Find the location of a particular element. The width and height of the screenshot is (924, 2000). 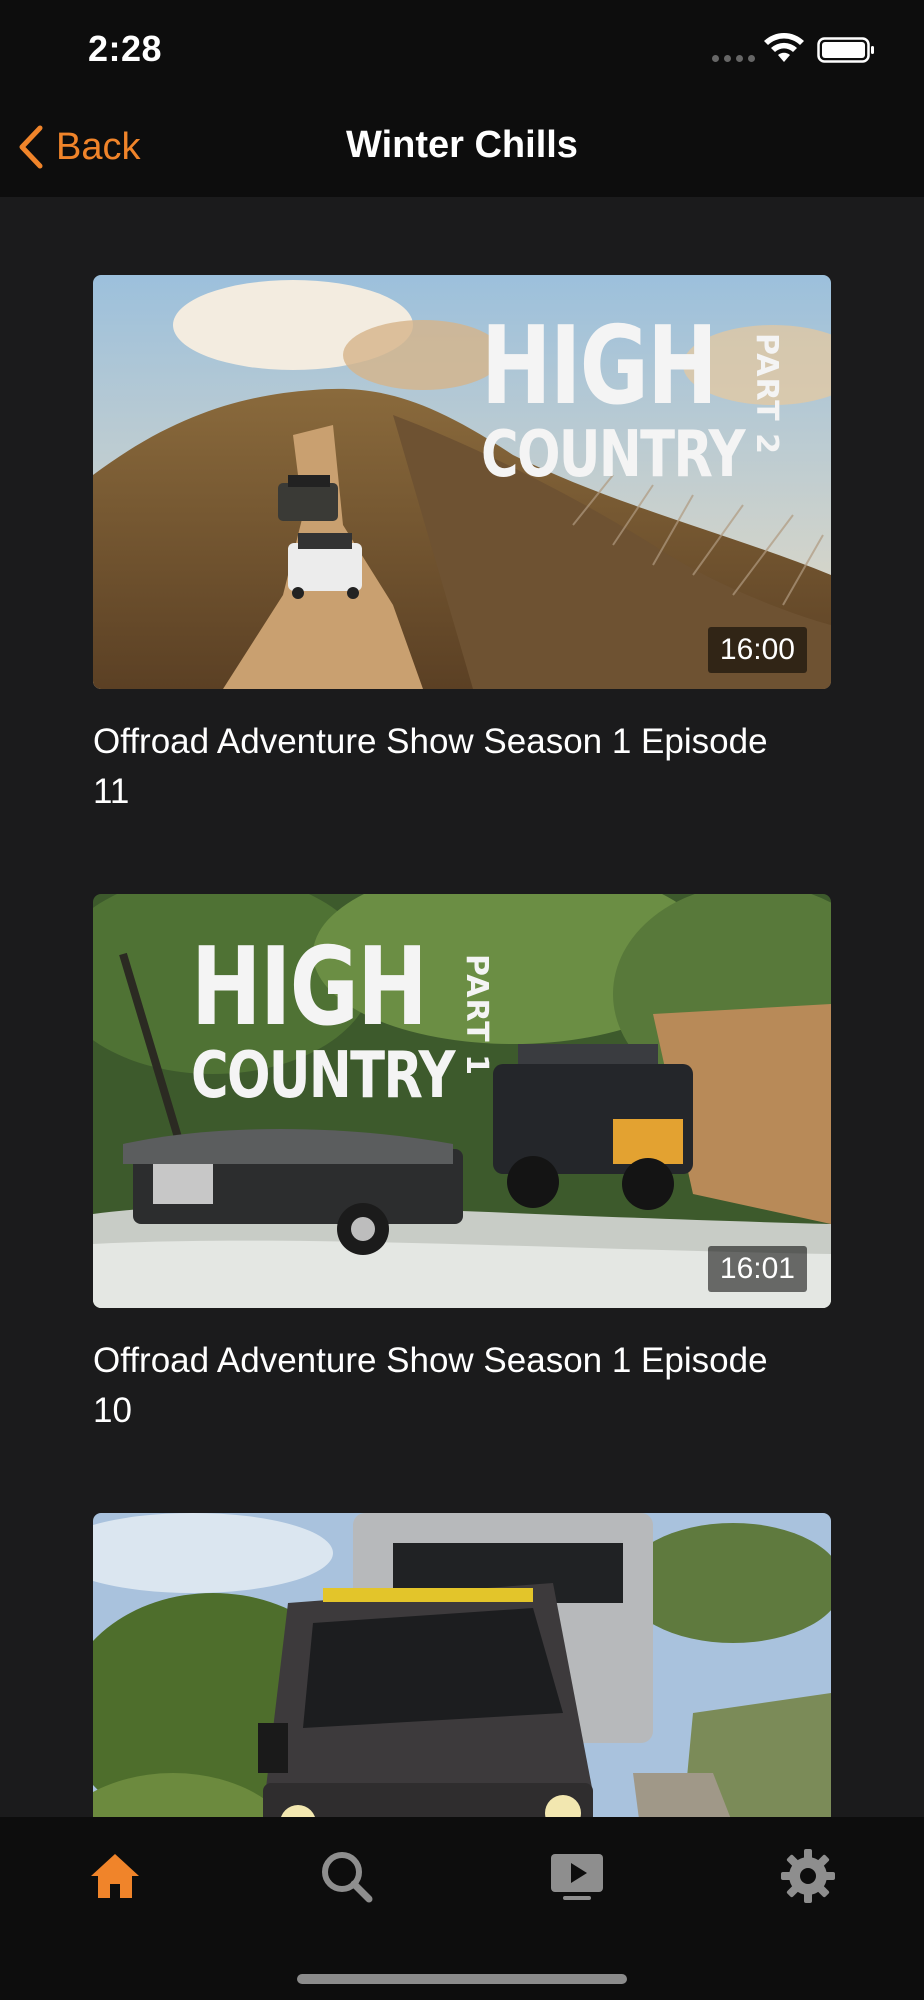

page-title: Winter Chills is located at coordinates (462, 145).